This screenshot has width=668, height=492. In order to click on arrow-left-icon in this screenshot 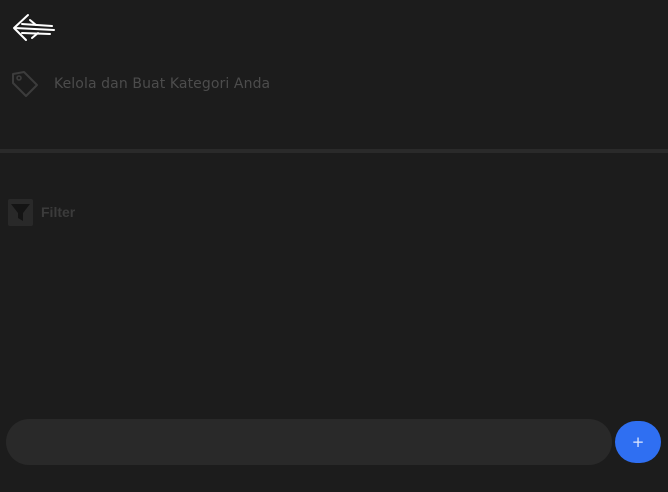, I will do `click(33, 29)`.